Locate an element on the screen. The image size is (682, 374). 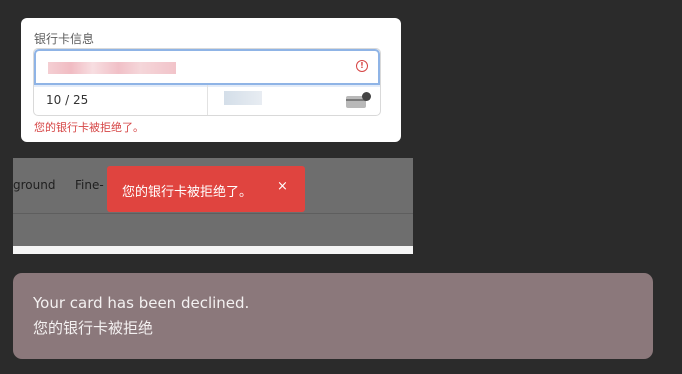
nav-item-partial: ground is located at coordinates (34, 185).